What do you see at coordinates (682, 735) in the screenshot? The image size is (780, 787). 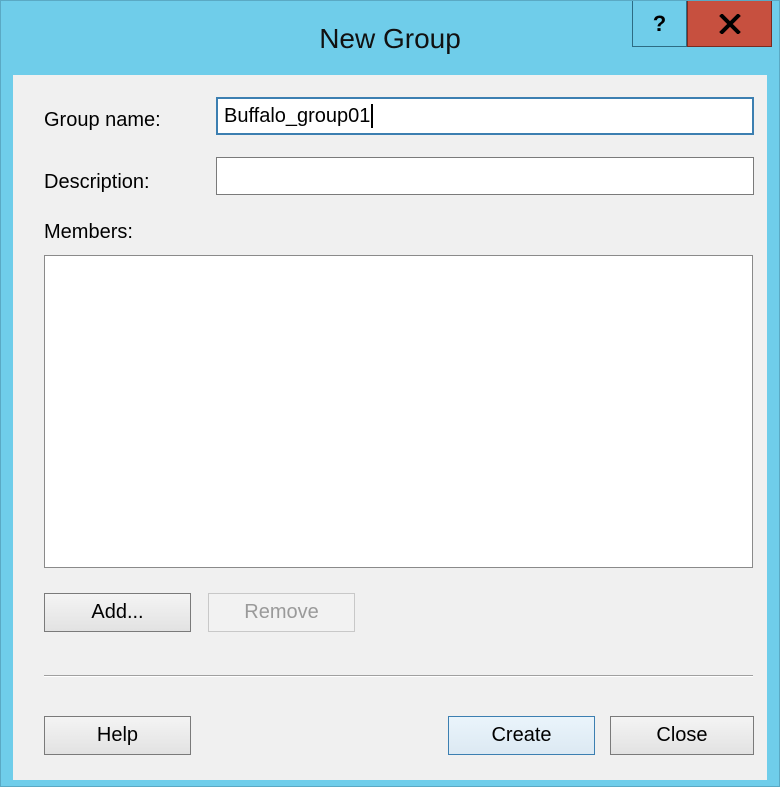 I see `close-button: Close` at bounding box center [682, 735].